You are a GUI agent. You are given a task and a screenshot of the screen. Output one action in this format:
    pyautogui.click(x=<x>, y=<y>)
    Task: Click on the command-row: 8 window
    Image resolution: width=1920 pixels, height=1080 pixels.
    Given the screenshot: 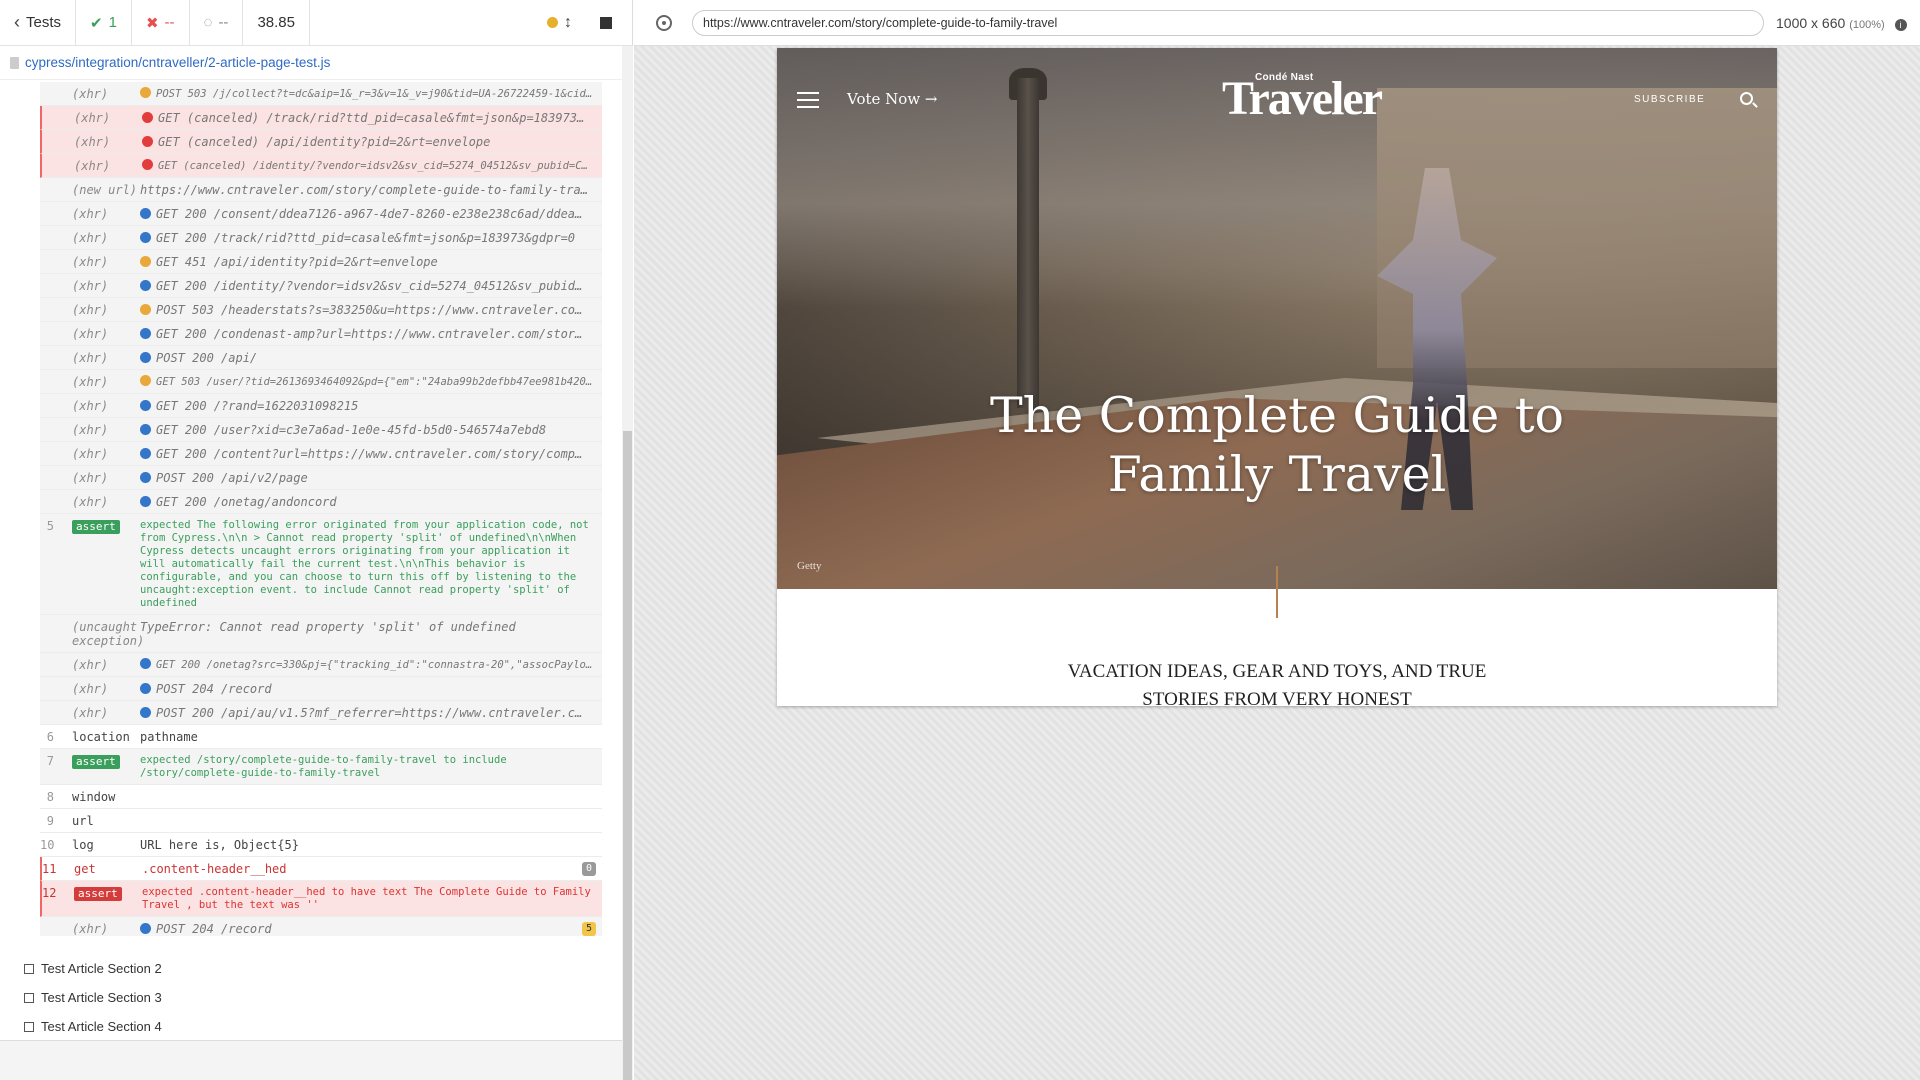 What is the action you would take?
    pyautogui.click(x=321, y=797)
    